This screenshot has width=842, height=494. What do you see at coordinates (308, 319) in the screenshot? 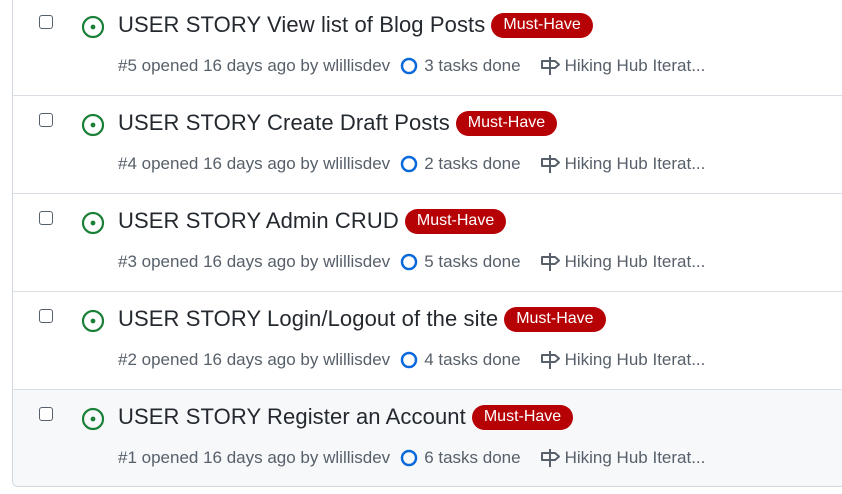
I see `issue-title-link: USER STORY Login/Logout of the site` at bounding box center [308, 319].